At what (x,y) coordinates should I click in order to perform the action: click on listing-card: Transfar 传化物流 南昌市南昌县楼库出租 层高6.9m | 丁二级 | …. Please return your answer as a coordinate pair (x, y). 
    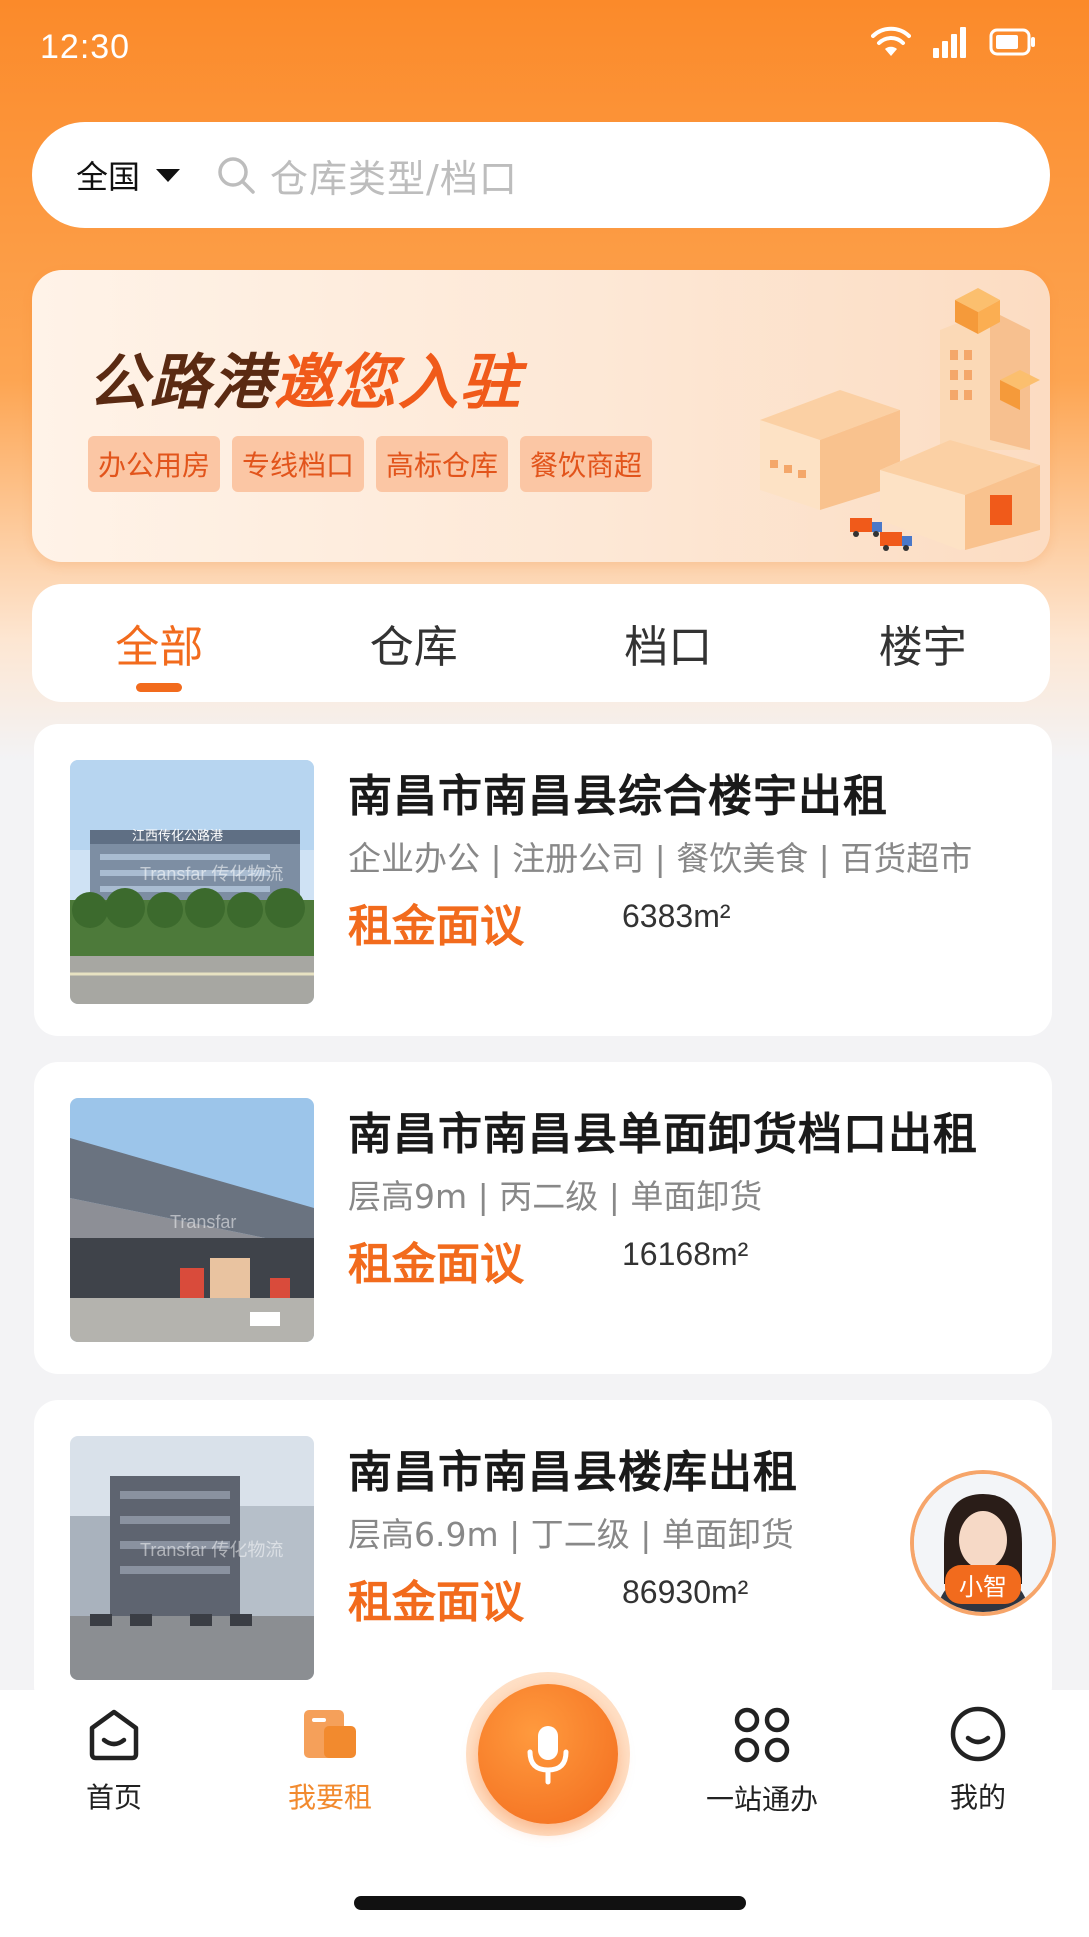
    Looking at the image, I should click on (543, 1555).